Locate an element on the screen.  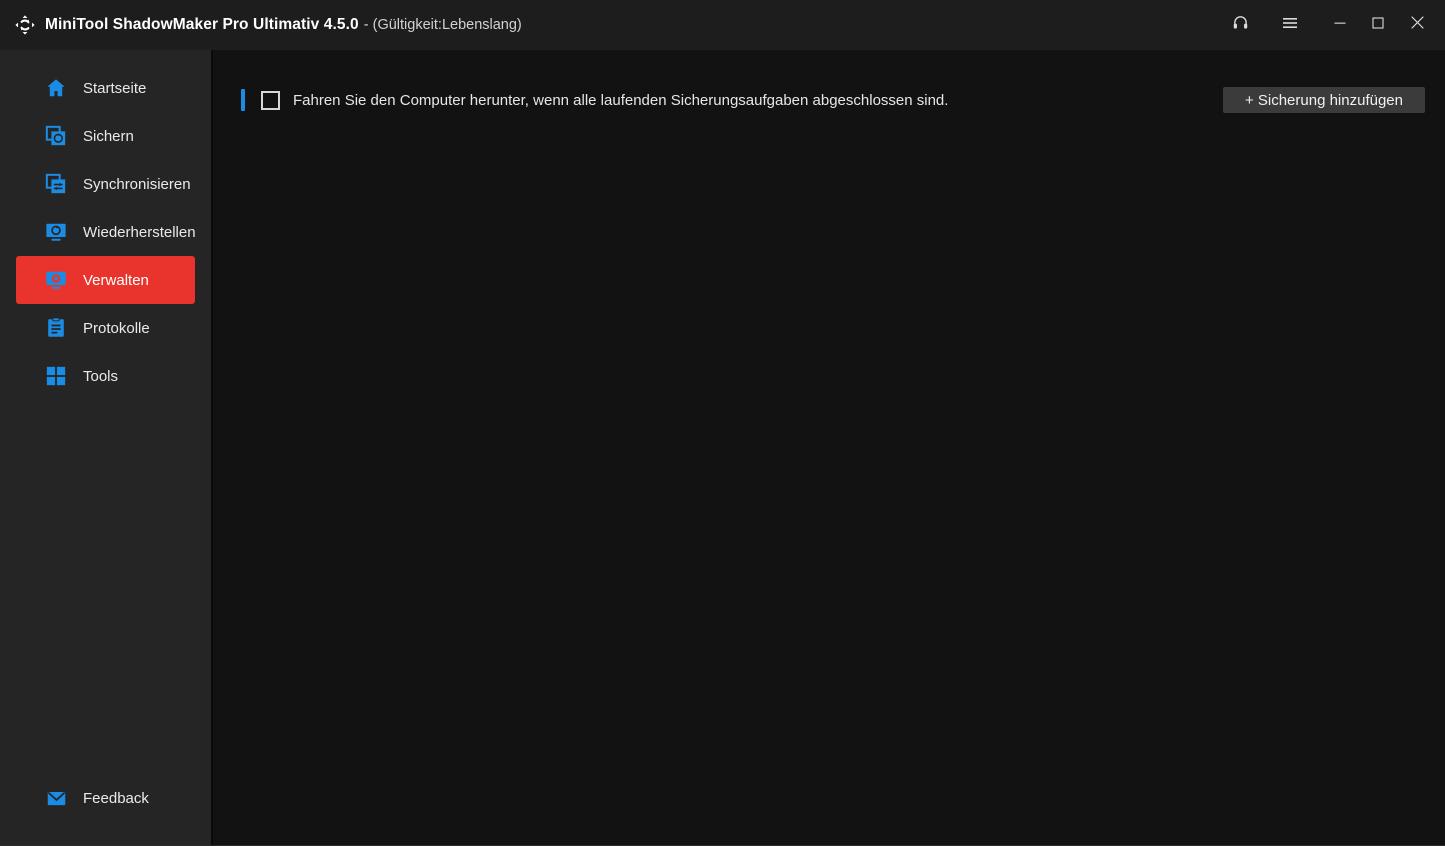
sidebar-label: Verwalten is located at coordinates (116, 280).